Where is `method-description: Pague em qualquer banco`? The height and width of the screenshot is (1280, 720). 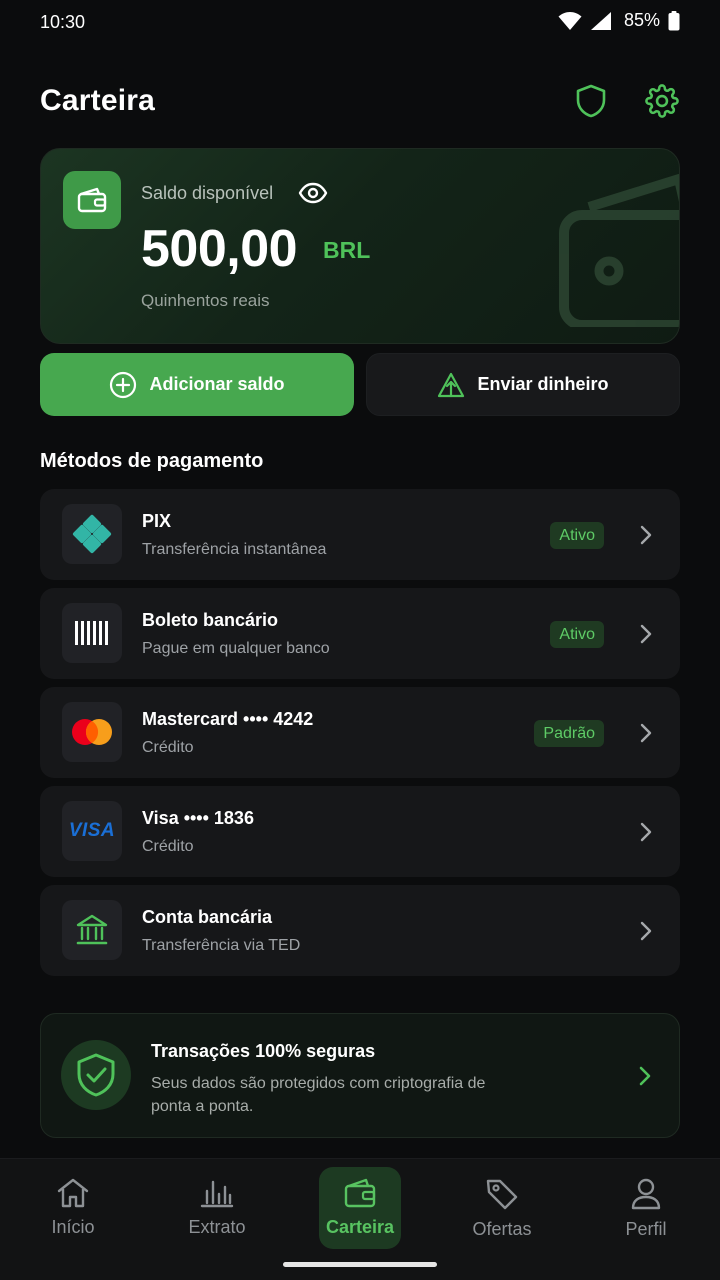
method-description: Pague em qualquer banco is located at coordinates (236, 648).